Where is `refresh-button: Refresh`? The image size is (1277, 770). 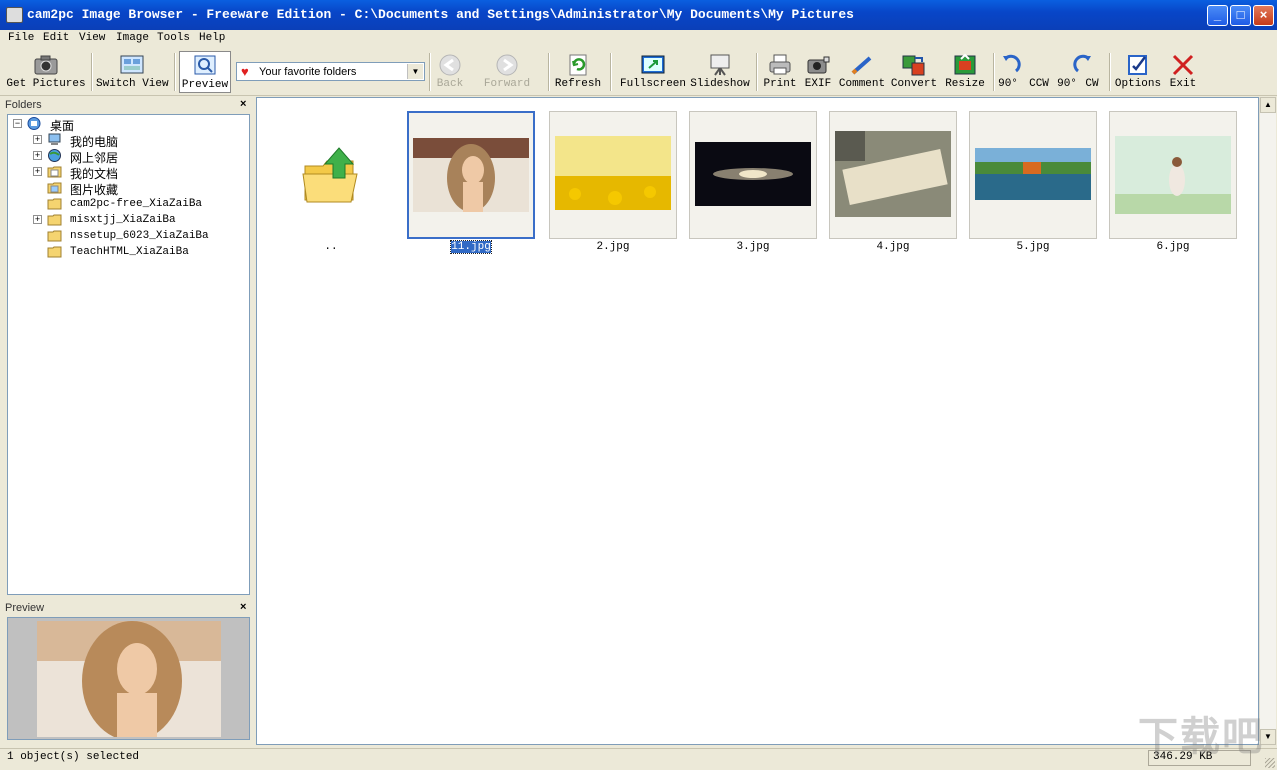 refresh-button: Refresh is located at coordinates (578, 72).